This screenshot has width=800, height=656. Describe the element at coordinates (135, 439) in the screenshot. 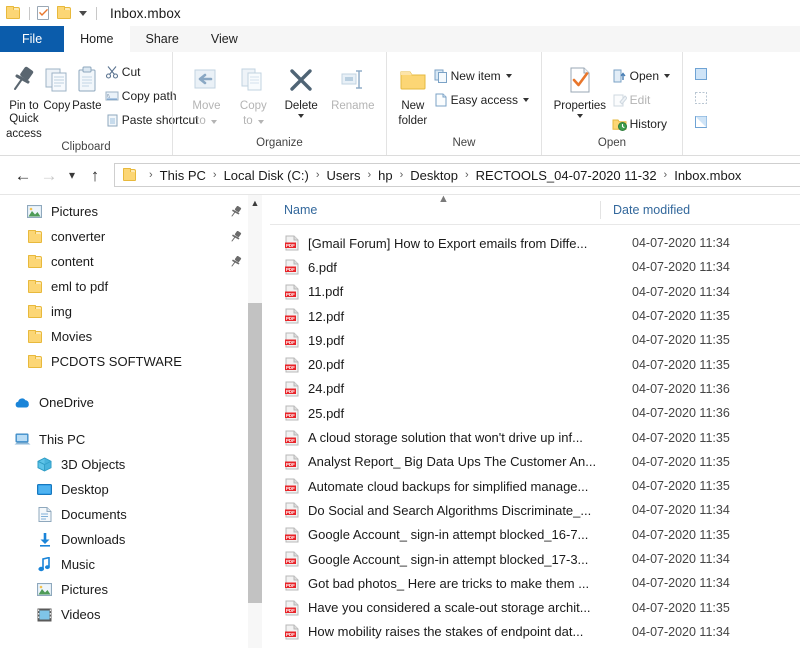

I see `sidebar-item-this-pc: This PC` at that location.